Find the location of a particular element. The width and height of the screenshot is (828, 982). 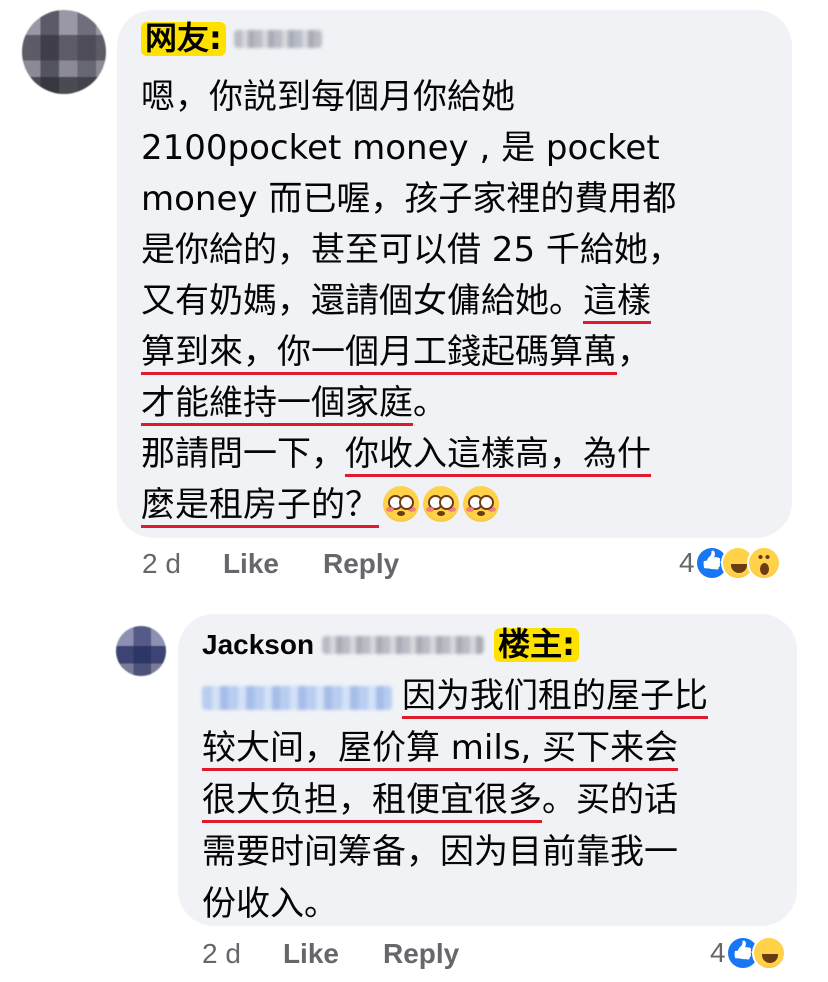

comment-timestamp: 2 d is located at coordinates (161, 564).